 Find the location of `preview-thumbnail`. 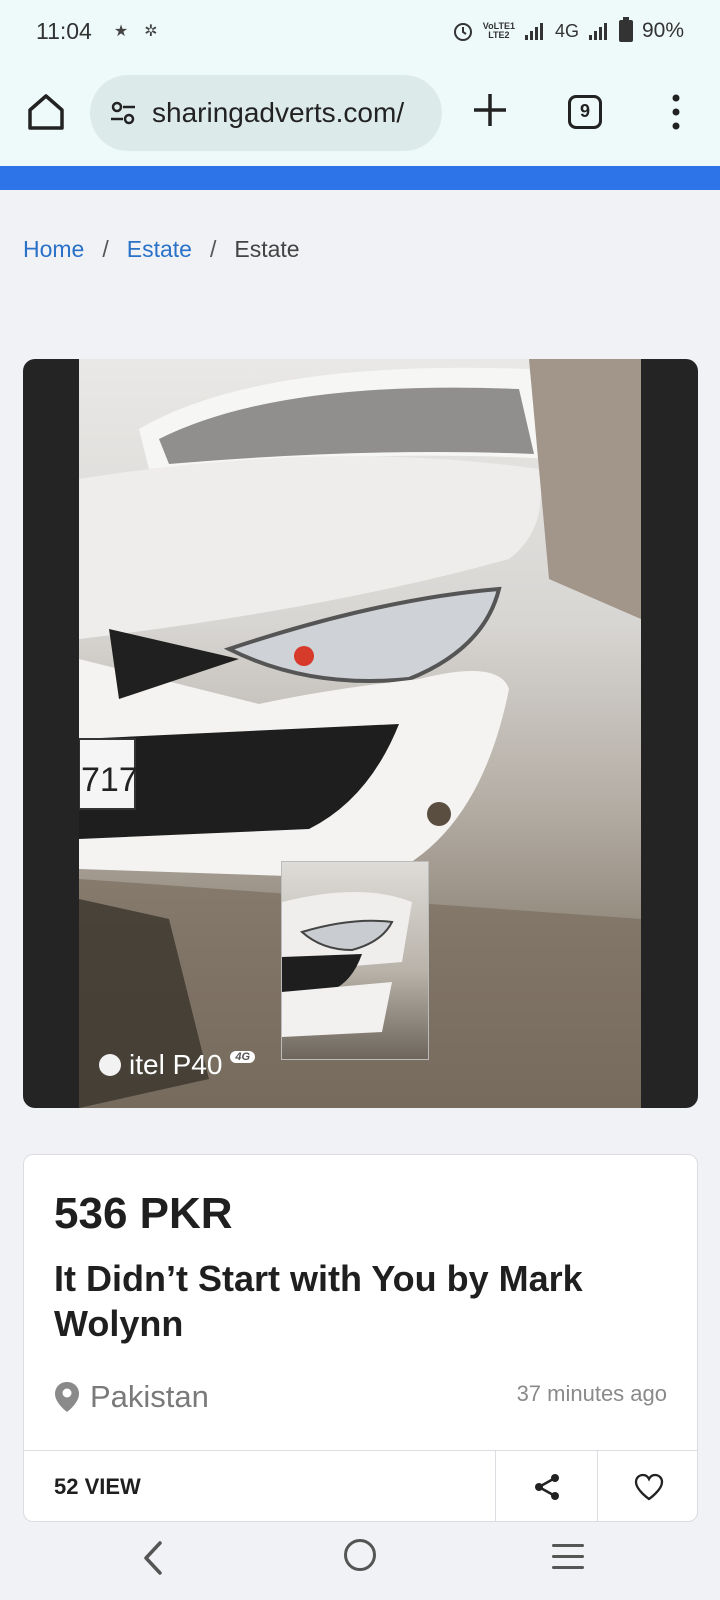

preview-thumbnail is located at coordinates (355, 960).